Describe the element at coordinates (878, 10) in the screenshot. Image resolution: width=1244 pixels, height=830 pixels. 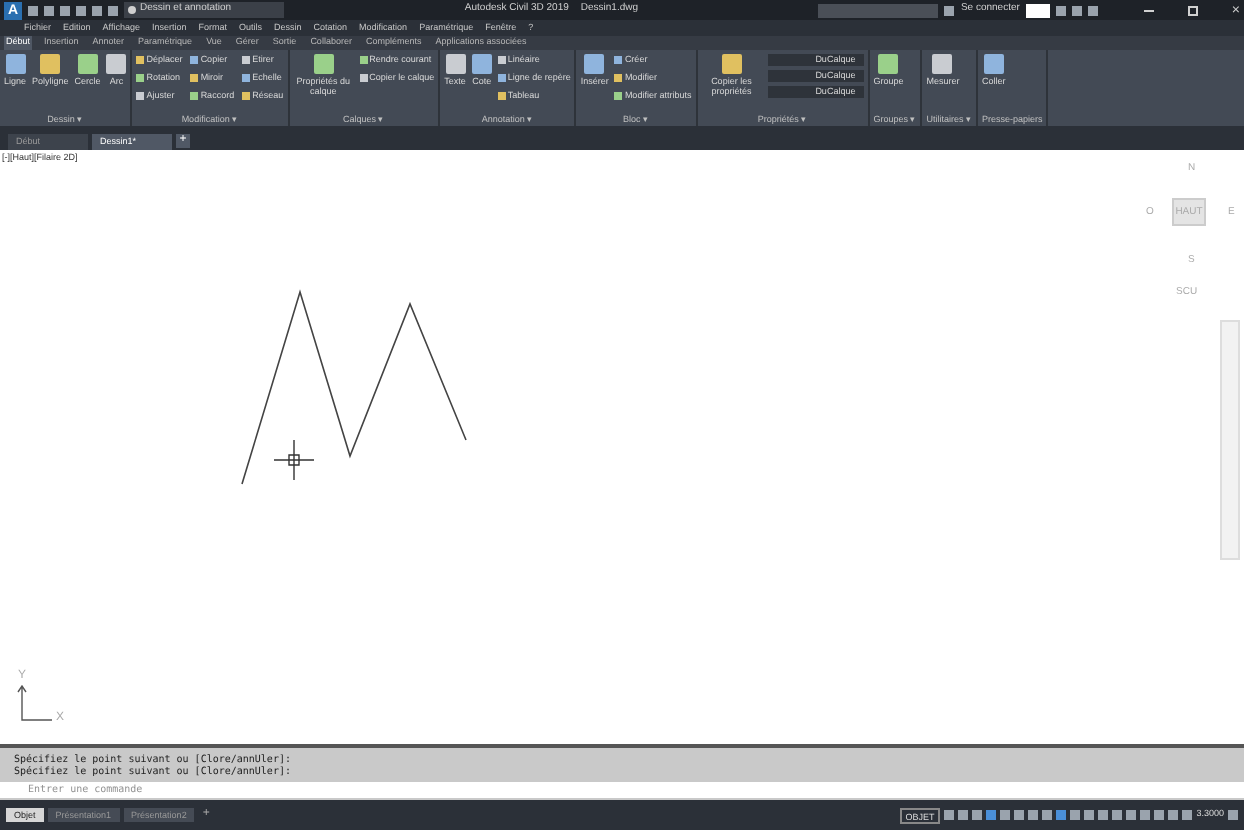
I see `search-field` at that location.